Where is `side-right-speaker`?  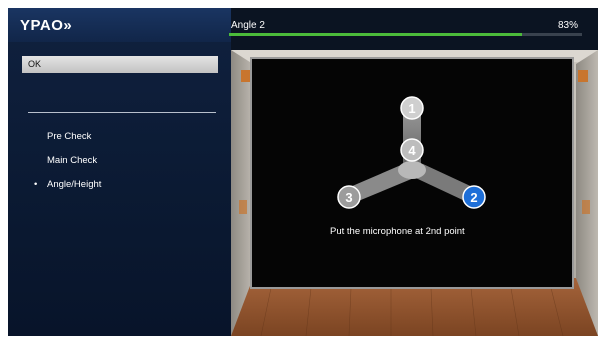
side-right-speaker is located at coordinates (586, 207).